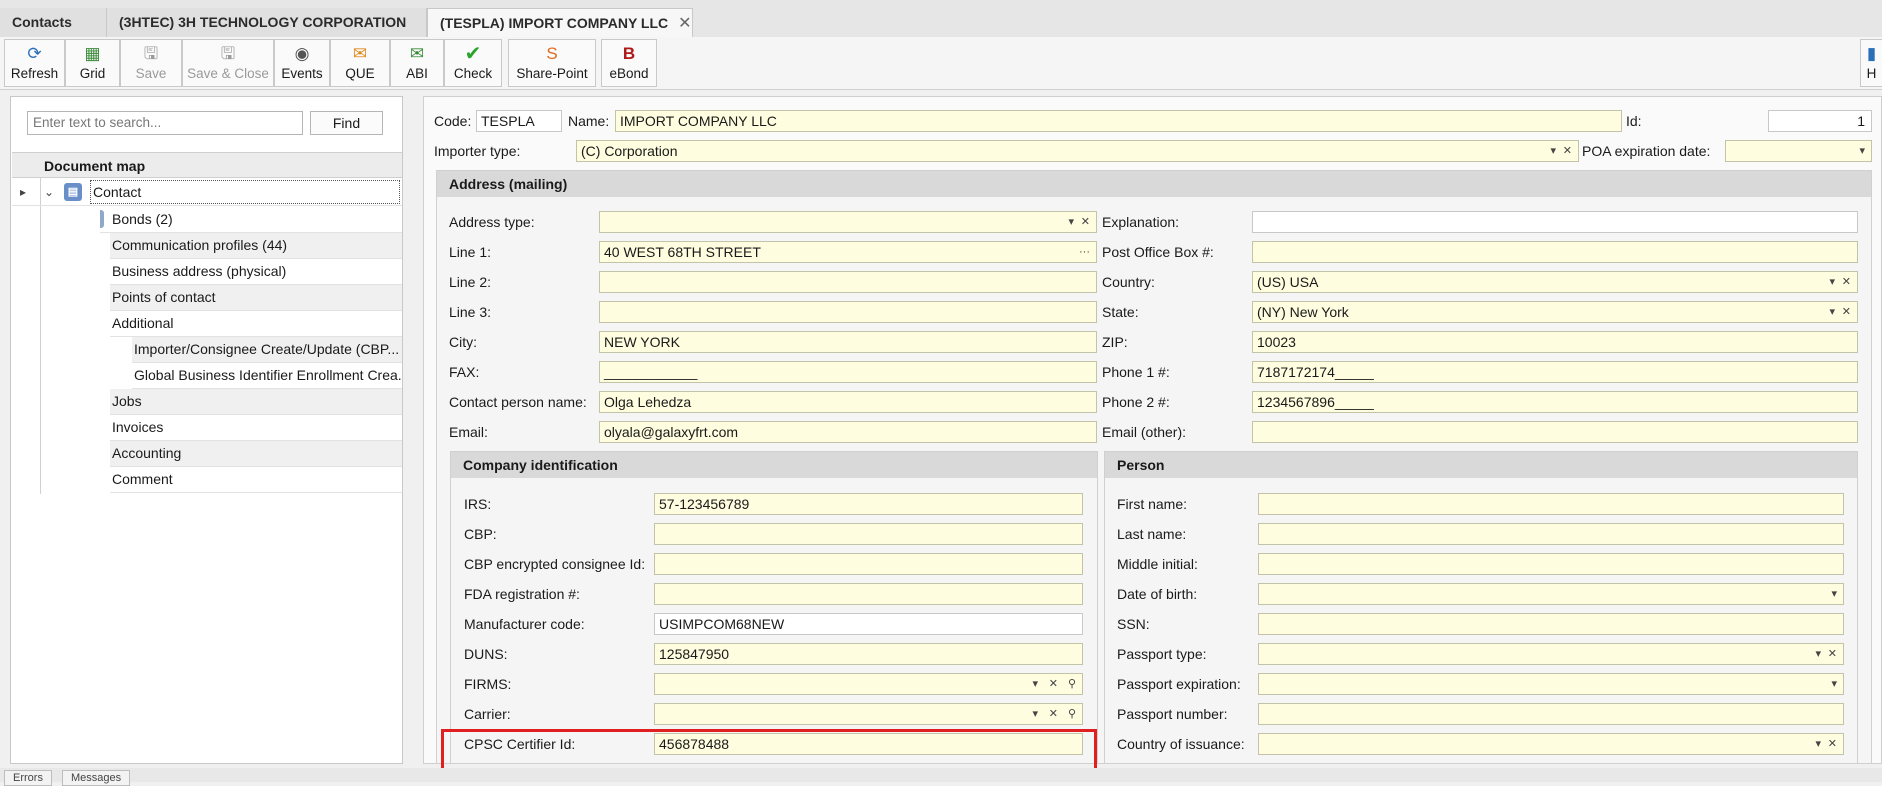  I want to click on manufacturer-code-field: USIMPCOM68NEW, so click(868, 624).